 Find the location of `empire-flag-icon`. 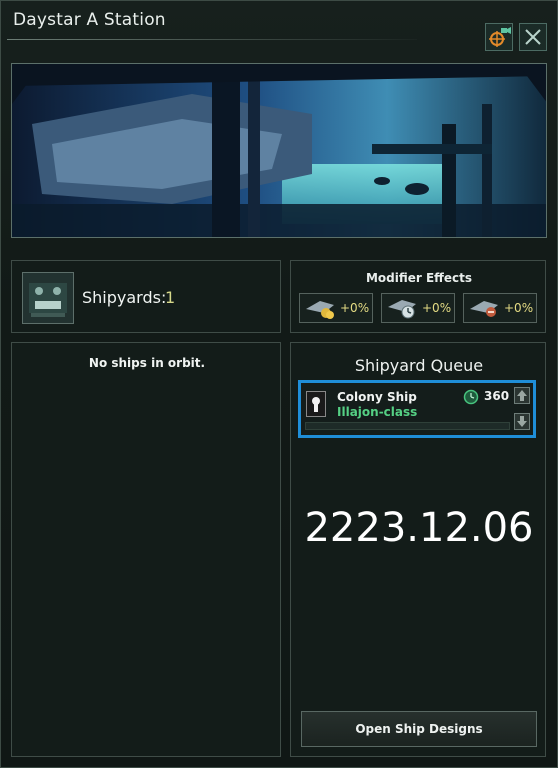

empire-flag-icon is located at coordinates (316, 404).